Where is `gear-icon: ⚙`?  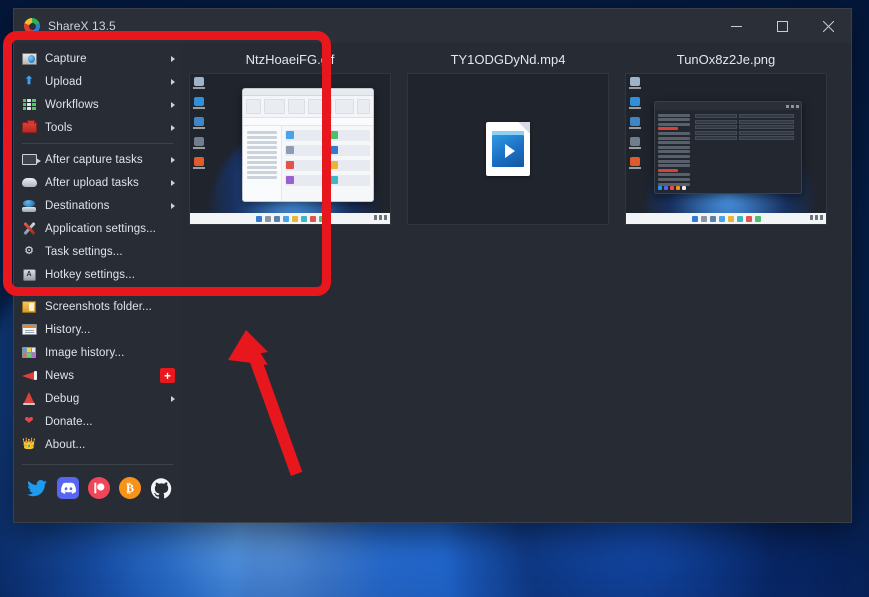
gear-icon: ⚙ is located at coordinates (29, 251).